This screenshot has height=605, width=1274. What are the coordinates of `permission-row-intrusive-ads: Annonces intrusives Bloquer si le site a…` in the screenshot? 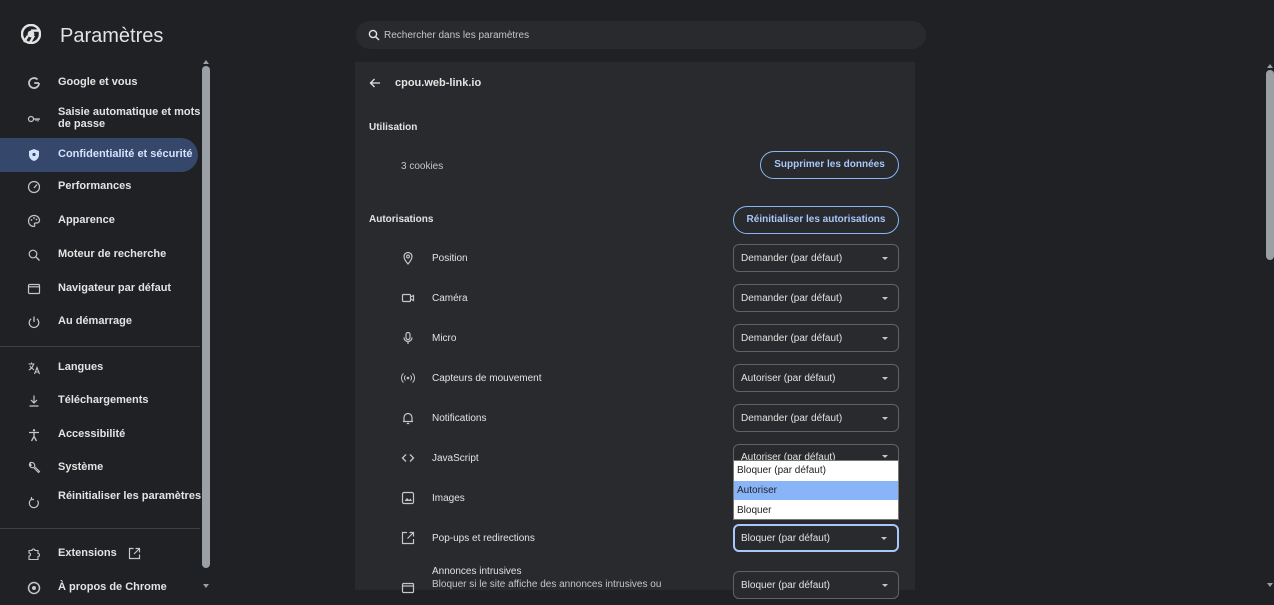 It's located at (635, 581).